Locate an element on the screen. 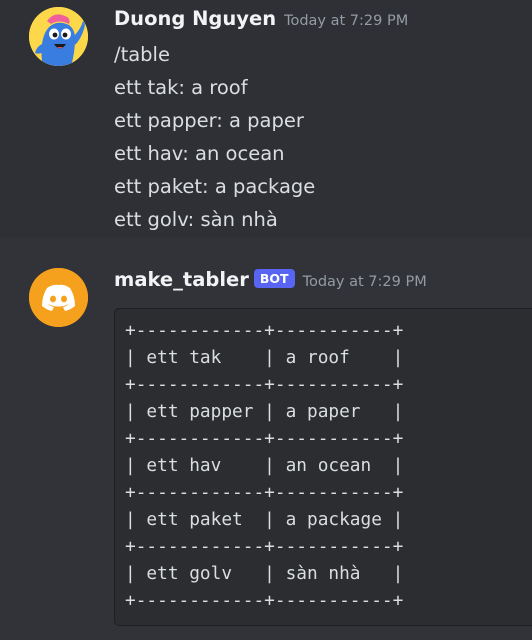 The image size is (532, 640). message-line: ett hav: an ocean is located at coordinates (199, 153).